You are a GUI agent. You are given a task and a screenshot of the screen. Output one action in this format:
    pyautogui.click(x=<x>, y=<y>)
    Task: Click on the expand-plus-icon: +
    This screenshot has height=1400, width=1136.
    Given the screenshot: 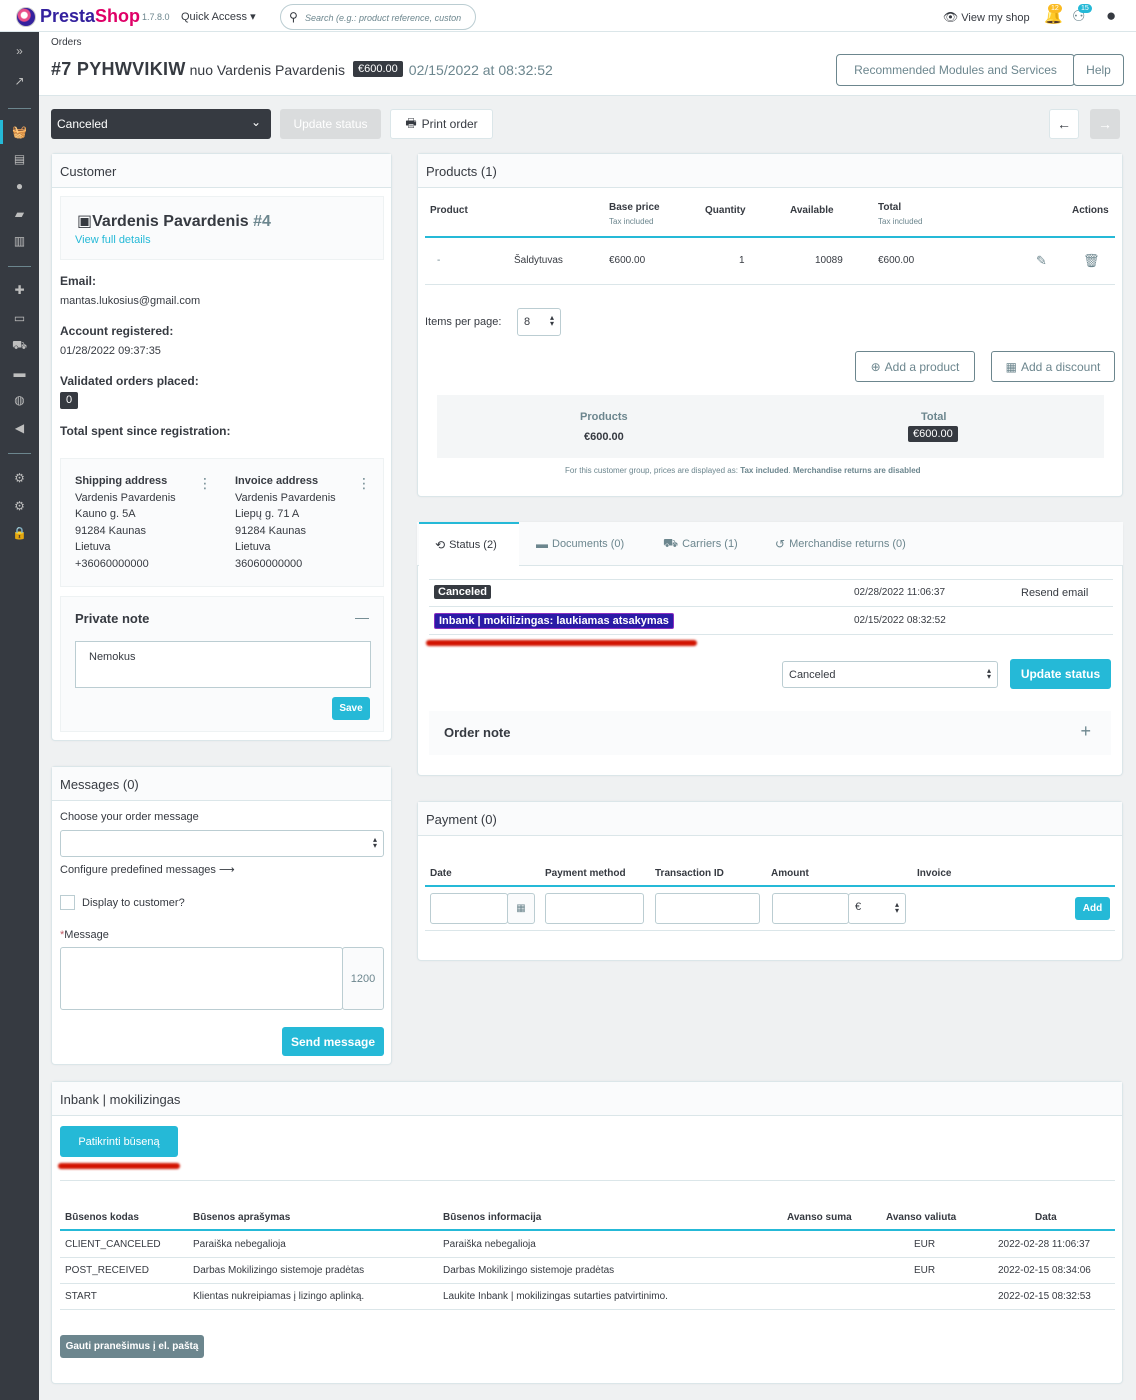 What is the action you would take?
    pyautogui.click(x=1085, y=731)
    